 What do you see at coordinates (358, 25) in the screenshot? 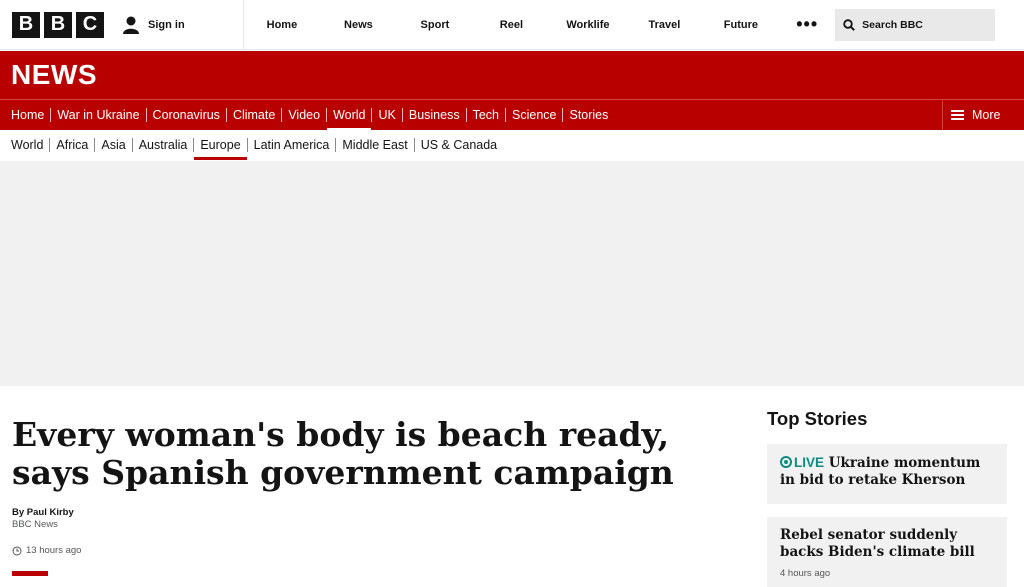
I see `top-nav-news: News` at bounding box center [358, 25].